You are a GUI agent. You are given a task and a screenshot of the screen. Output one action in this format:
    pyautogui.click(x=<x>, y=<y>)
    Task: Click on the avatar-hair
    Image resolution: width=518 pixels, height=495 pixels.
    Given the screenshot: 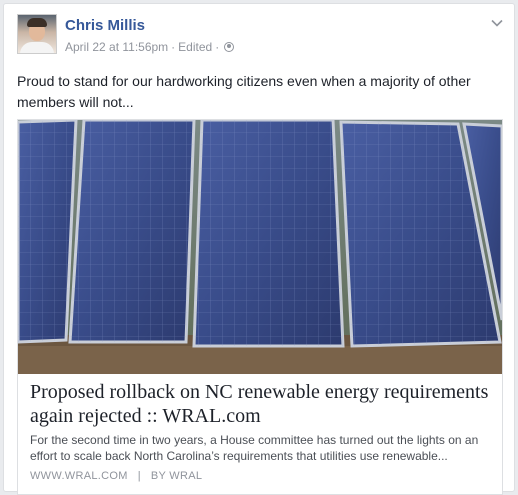 What is the action you would take?
    pyautogui.click(x=37, y=22)
    